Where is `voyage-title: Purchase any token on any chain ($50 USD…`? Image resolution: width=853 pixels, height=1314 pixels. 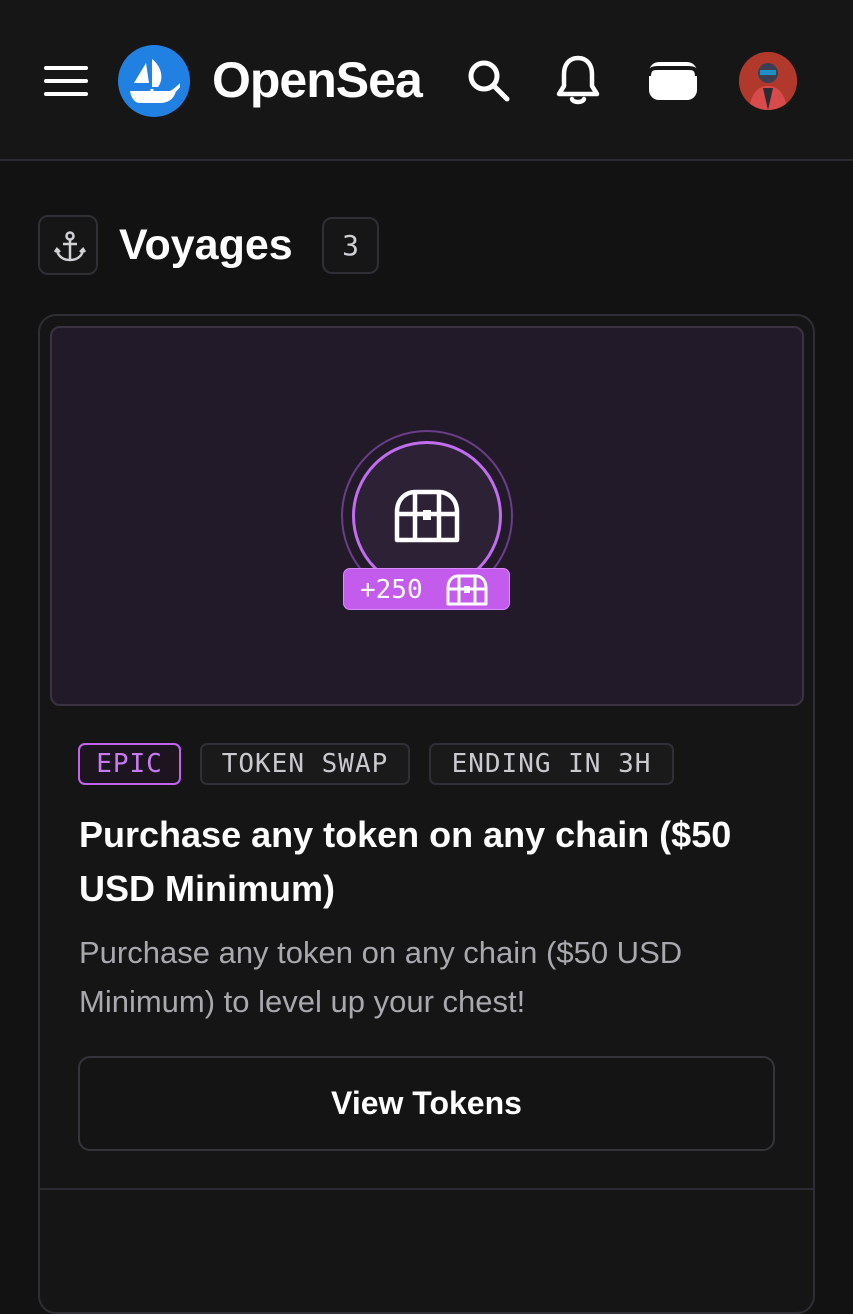 voyage-title: Purchase any token on any chain ($50 USD… is located at coordinates (405, 861).